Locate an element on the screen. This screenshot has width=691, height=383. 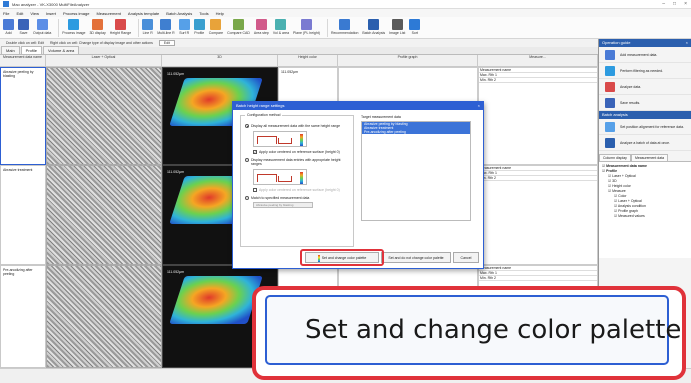
col-header-3d: 3D is located at coordinates (220, 61).